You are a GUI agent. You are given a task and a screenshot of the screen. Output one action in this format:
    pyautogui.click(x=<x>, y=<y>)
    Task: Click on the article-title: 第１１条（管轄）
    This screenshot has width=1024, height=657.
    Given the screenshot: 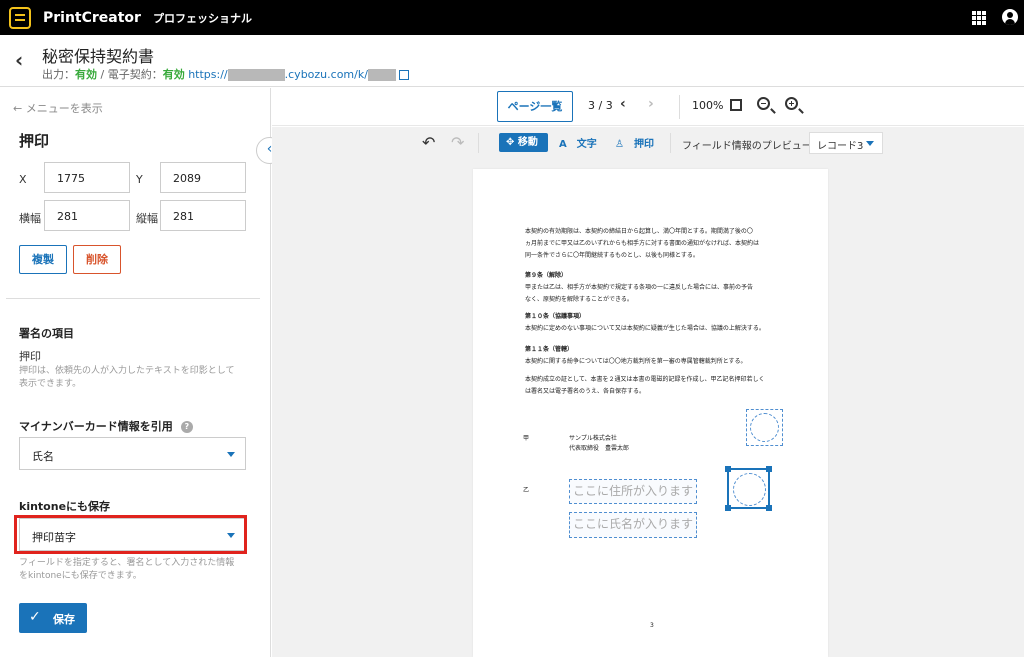 What is the action you would take?
    pyautogui.click(x=549, y=349)
    